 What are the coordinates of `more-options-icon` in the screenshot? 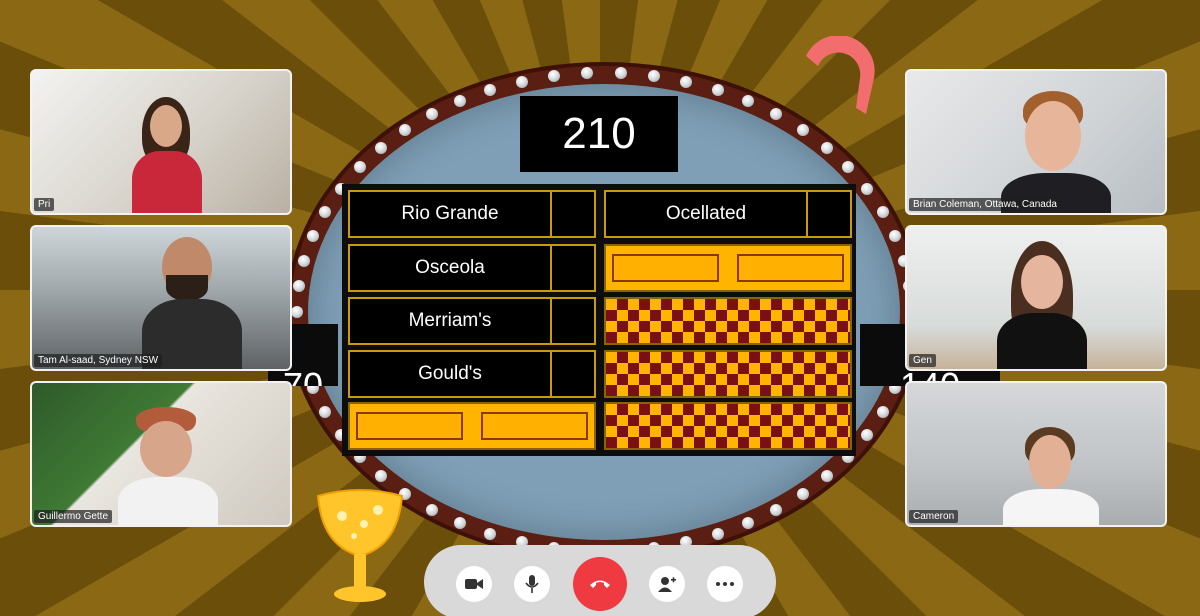 It's located at (725, 584).